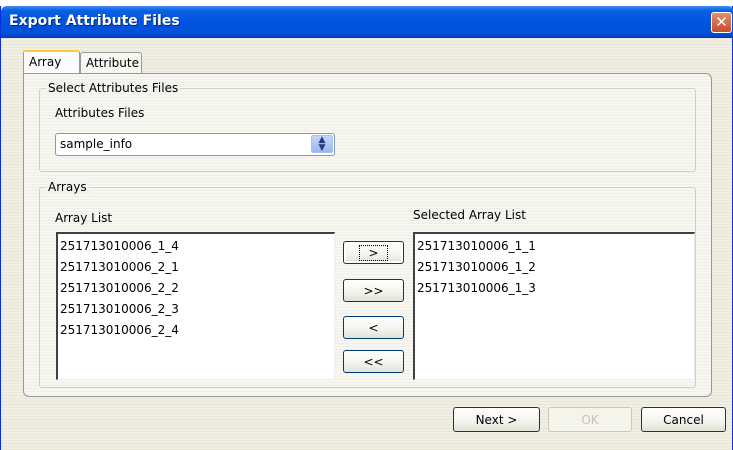 This screenshot has width=733, height=450. I want to click on remove-all-button: <<, so click(373, 361).